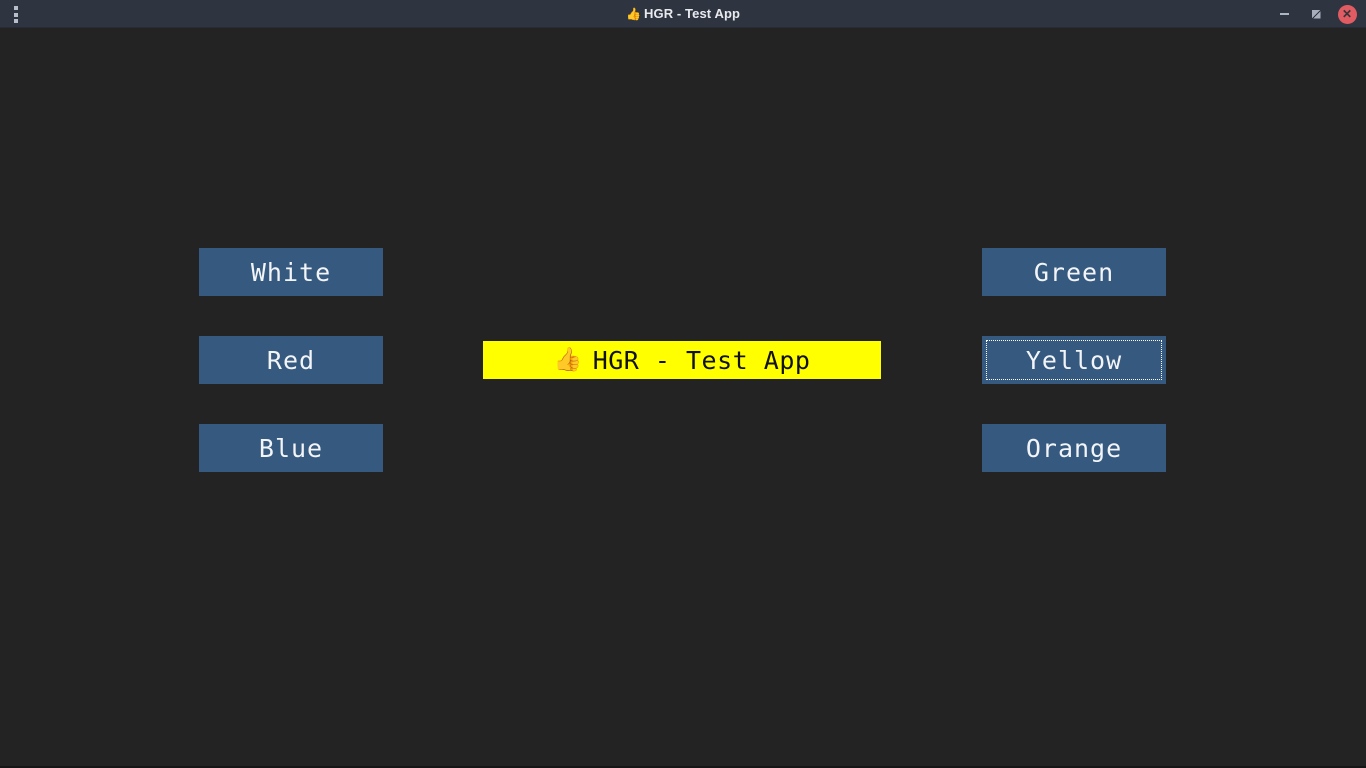 This screenshot has width=1366, height=768. I want to click on color-button-white: White, so click(291, 272).